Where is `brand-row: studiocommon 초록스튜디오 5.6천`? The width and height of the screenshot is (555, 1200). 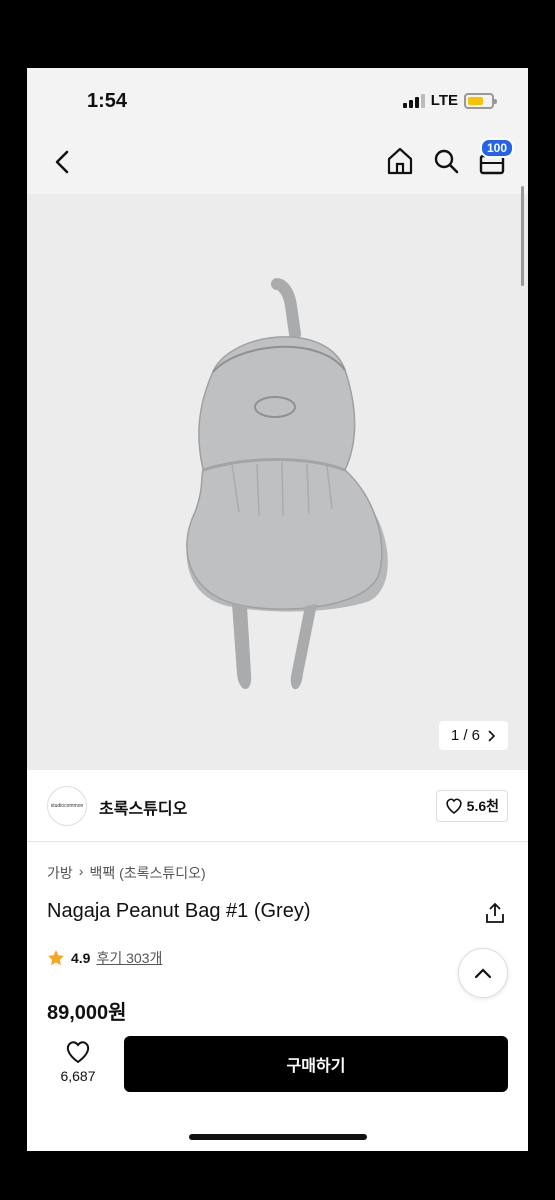
brand-row: studiocommon 초록스튜디오 5.6천 is located at coordinates (277, 806).